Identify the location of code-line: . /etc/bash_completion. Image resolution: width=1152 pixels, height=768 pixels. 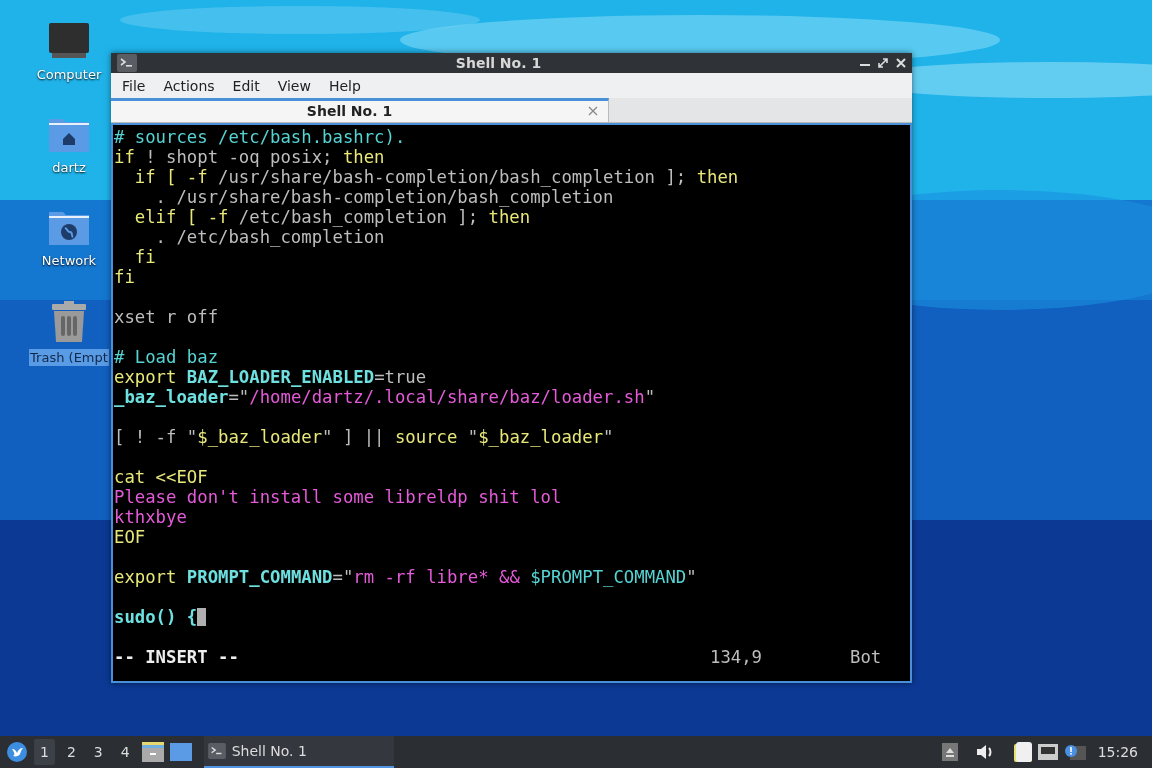
(269, 237).